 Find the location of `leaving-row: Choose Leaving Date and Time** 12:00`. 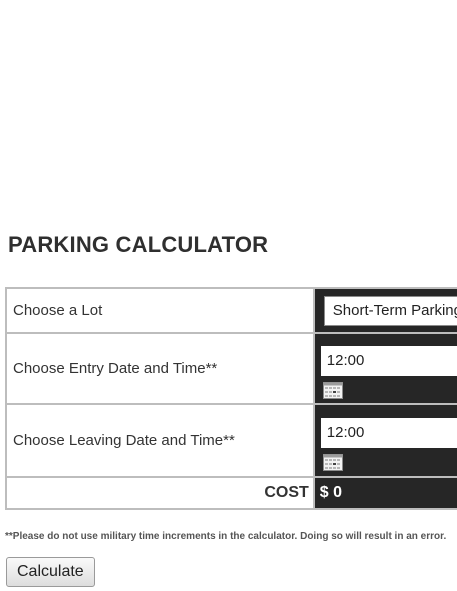

leaving-row: Choose Leaving Date and Time** 12:00 is located at coordinates (231, 440).